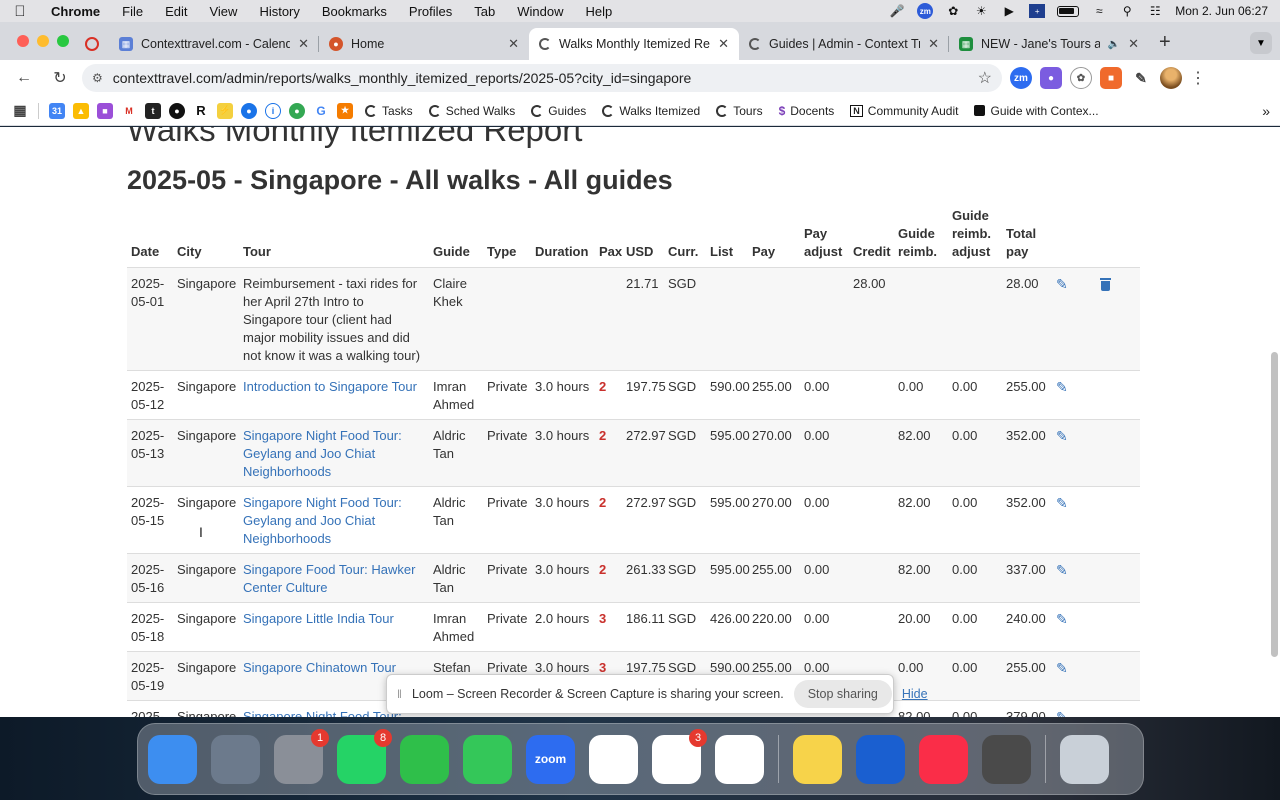 The image size is (1280, 800). I want to click on dock-frame-icon, so click(613, 759).